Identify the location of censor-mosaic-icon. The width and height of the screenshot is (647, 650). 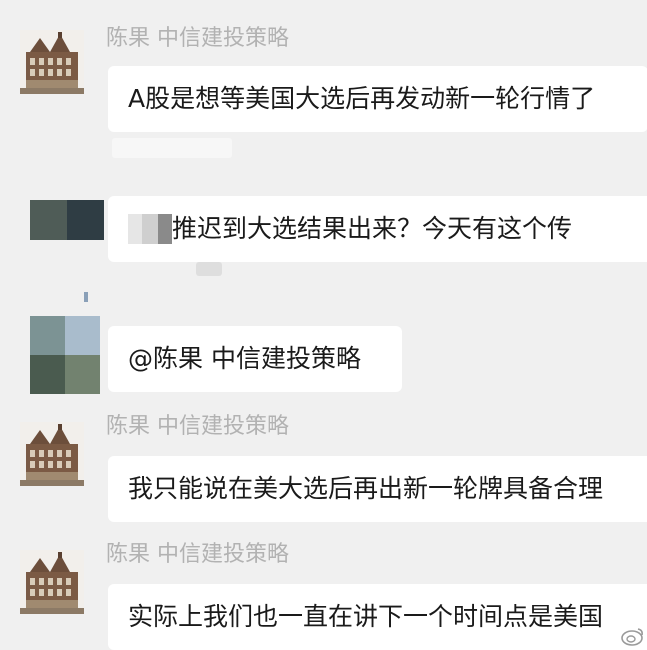
(150, 229).